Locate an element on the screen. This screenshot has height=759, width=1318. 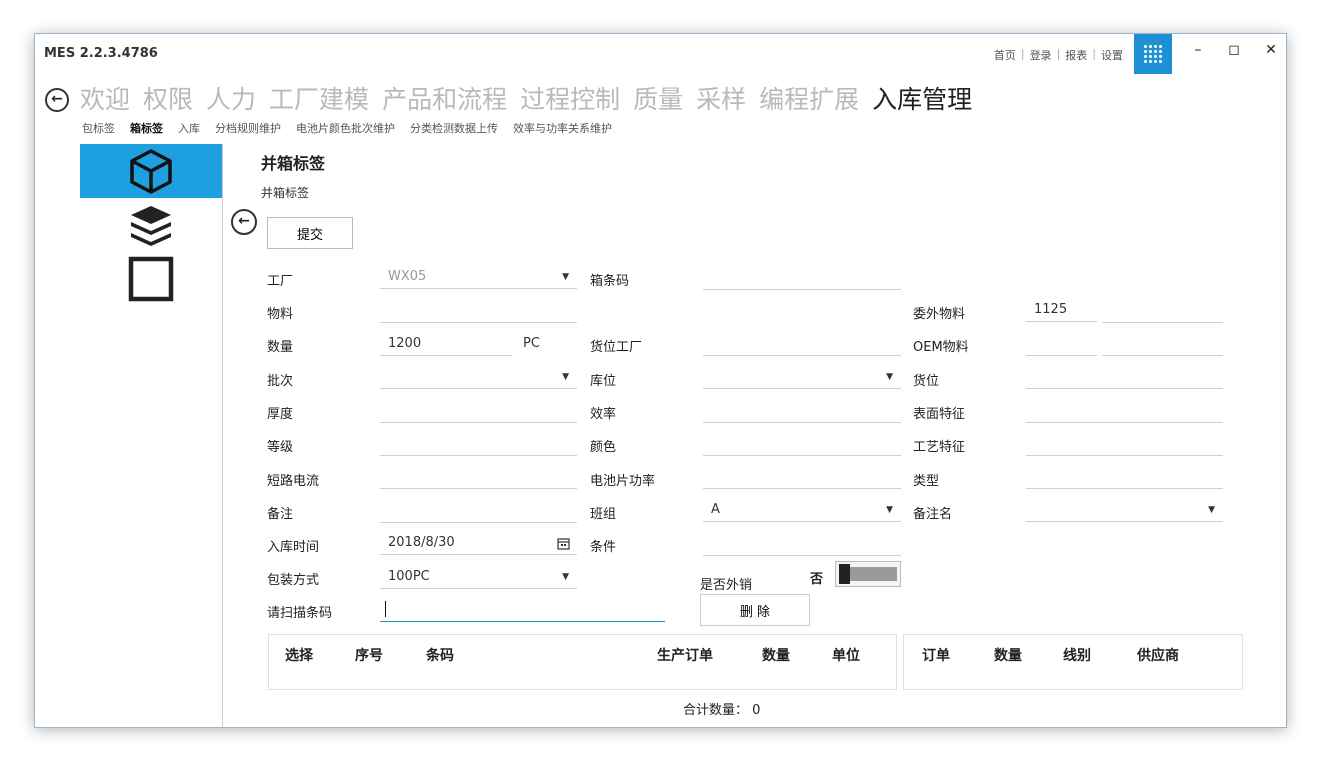
login-link: 登录 is located at coordinates (1041, 55).